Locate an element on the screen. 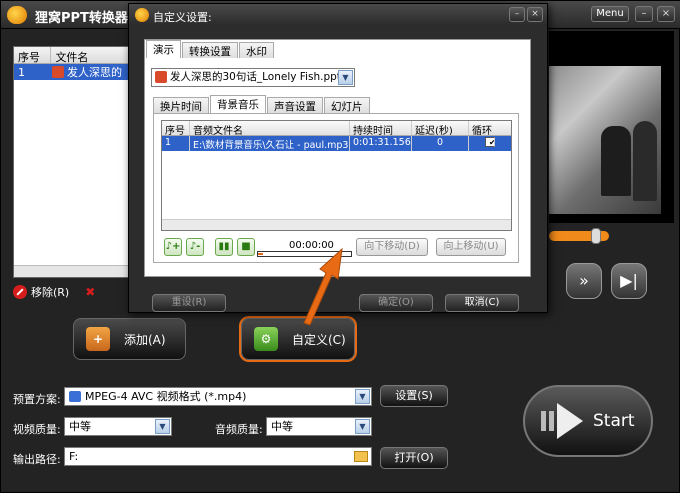 The height and width of the screenshot is (493, 680). next-button: ▶| is located at coordinates (629, 281).